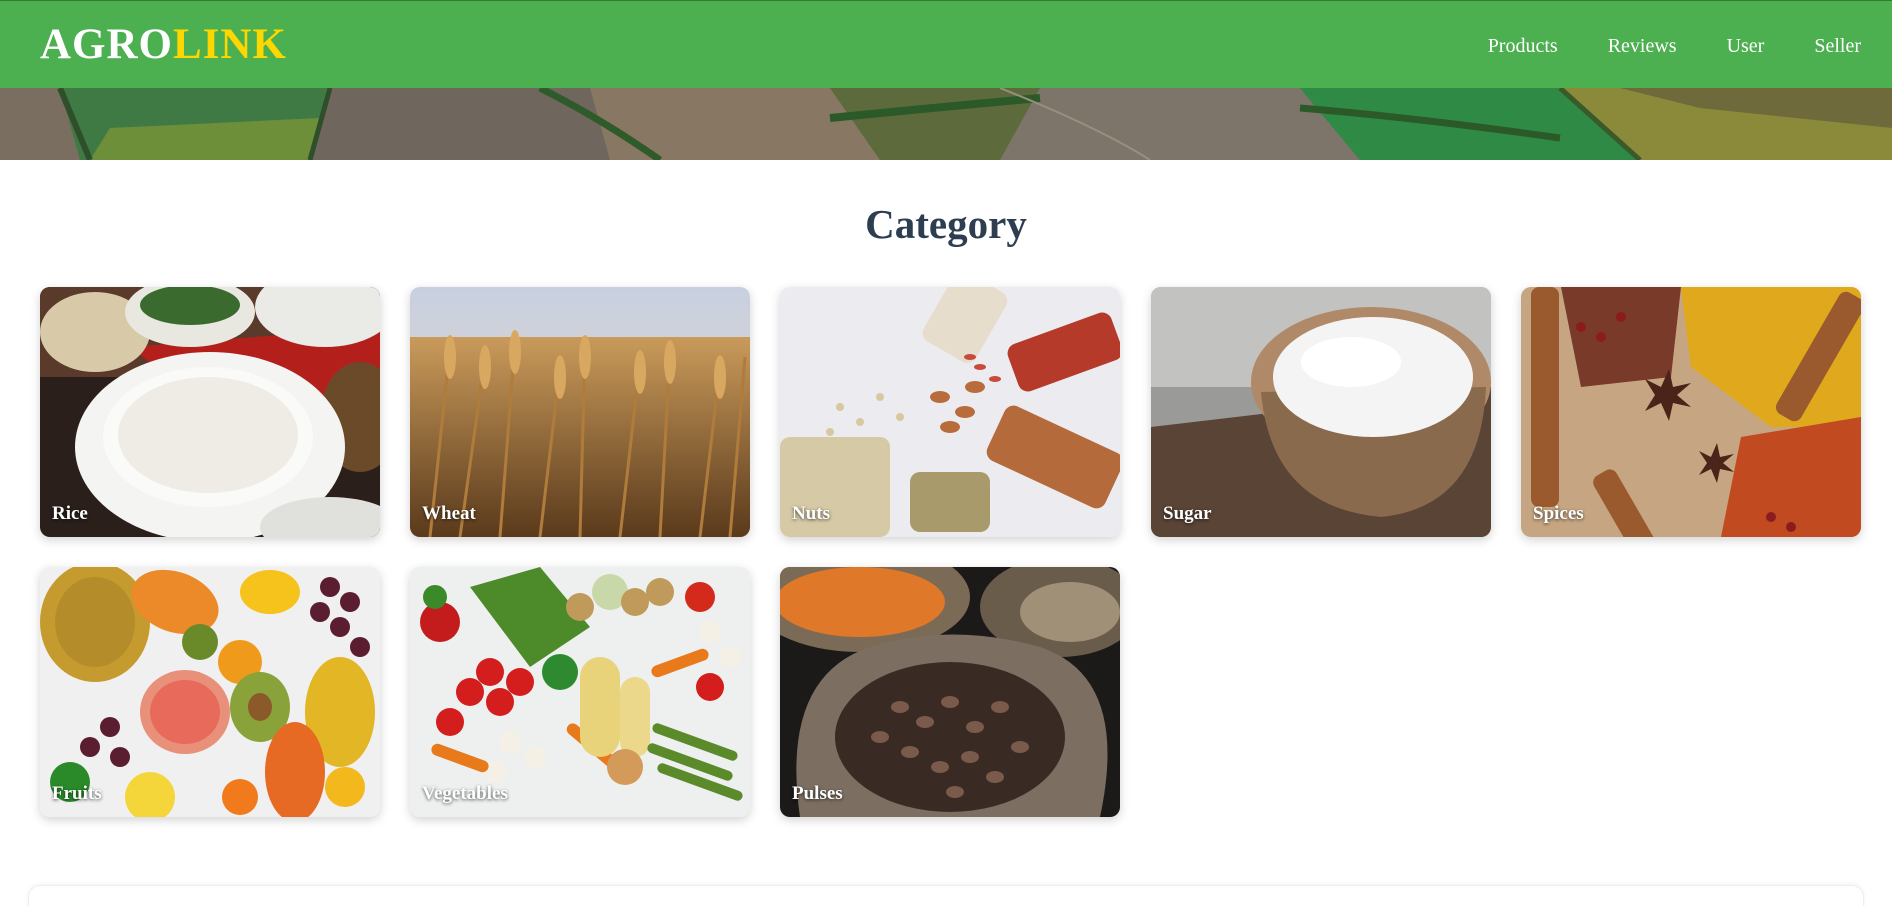 The width and height of the screenshot is (1892, 906). I want to click on category-label: Wheat, so click(449, 513).